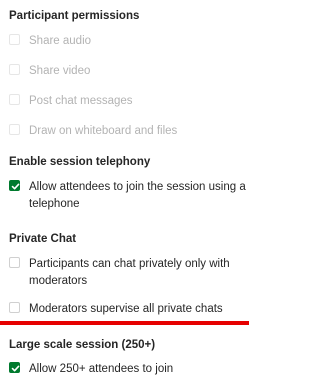 Image resolution: width=320 pixels, height=387 pixels. What do you see at coordinates (14, 69) in the screenshot?
I see `share-video-checkbox` at bounding box center [14, 69].